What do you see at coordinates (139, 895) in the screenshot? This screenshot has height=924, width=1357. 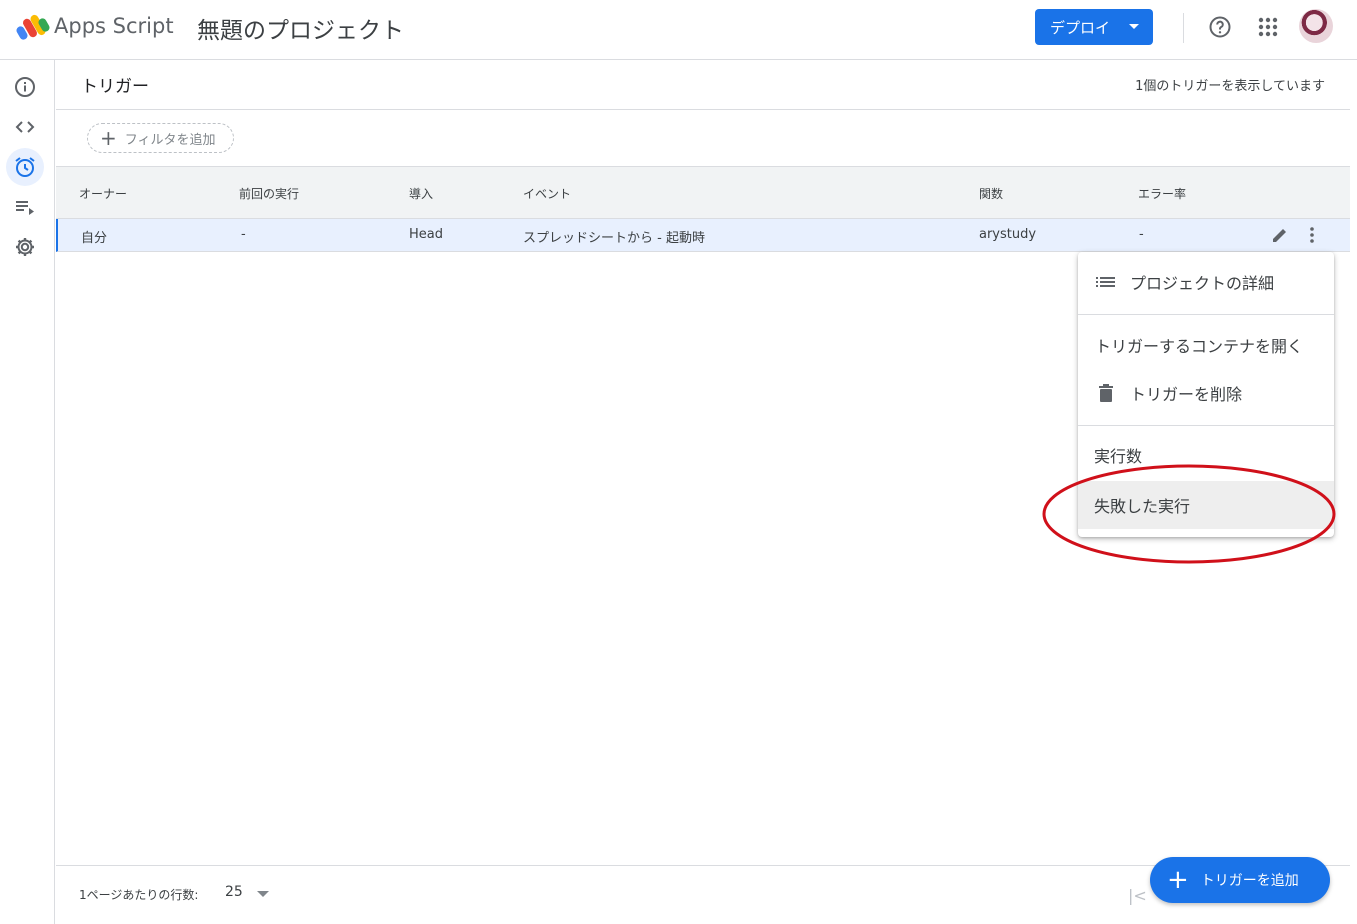 I see `rows-per-page-label: 1ページあたりの行数:` at bounding box center [139, 895].